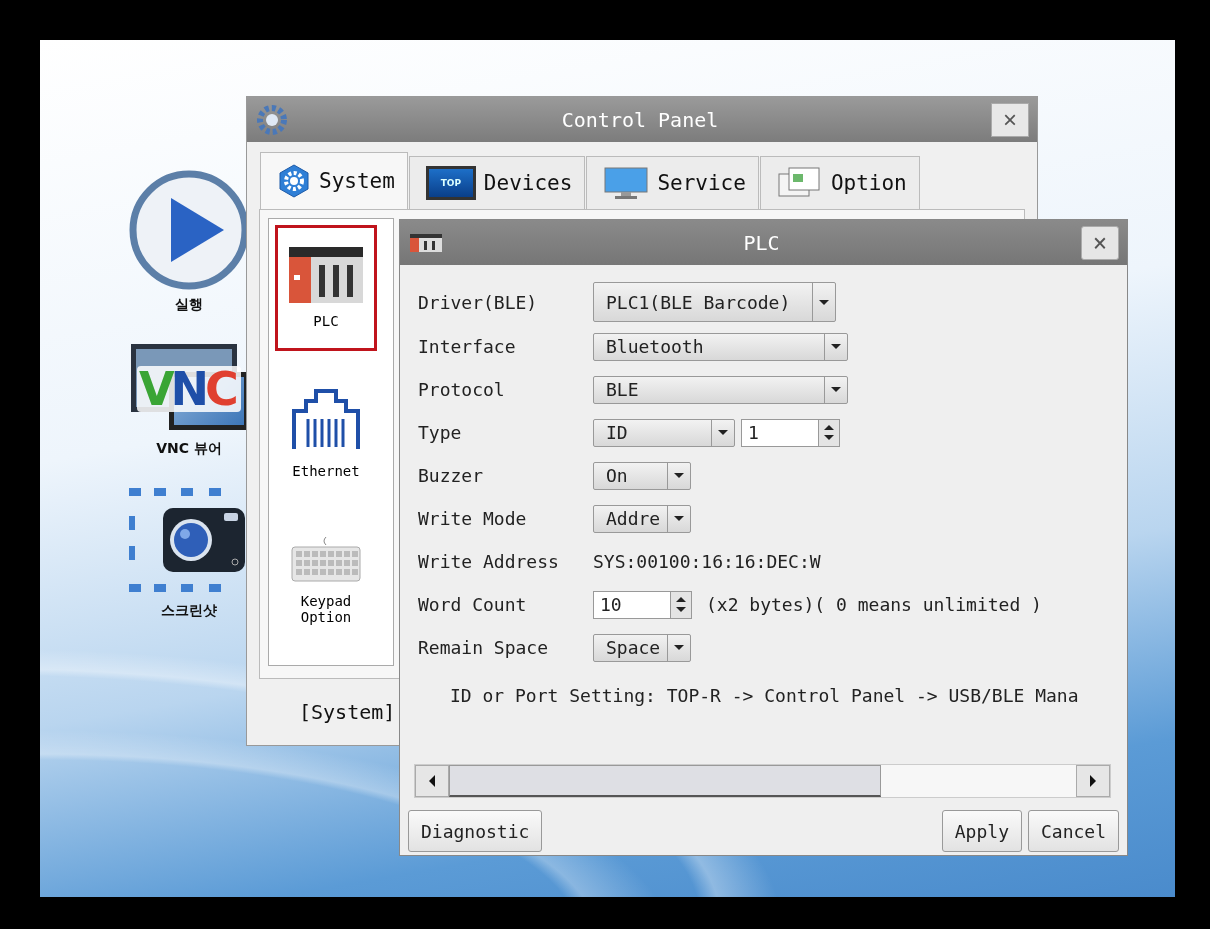 The image size is (1210, 929). What do you see at coordinates (764, 695) in the screenshot?
I see `info-text: ID or Port Setting: TOP-R -> Control Panel -> USB/BLE Mana` at bounding box center [764, 695].